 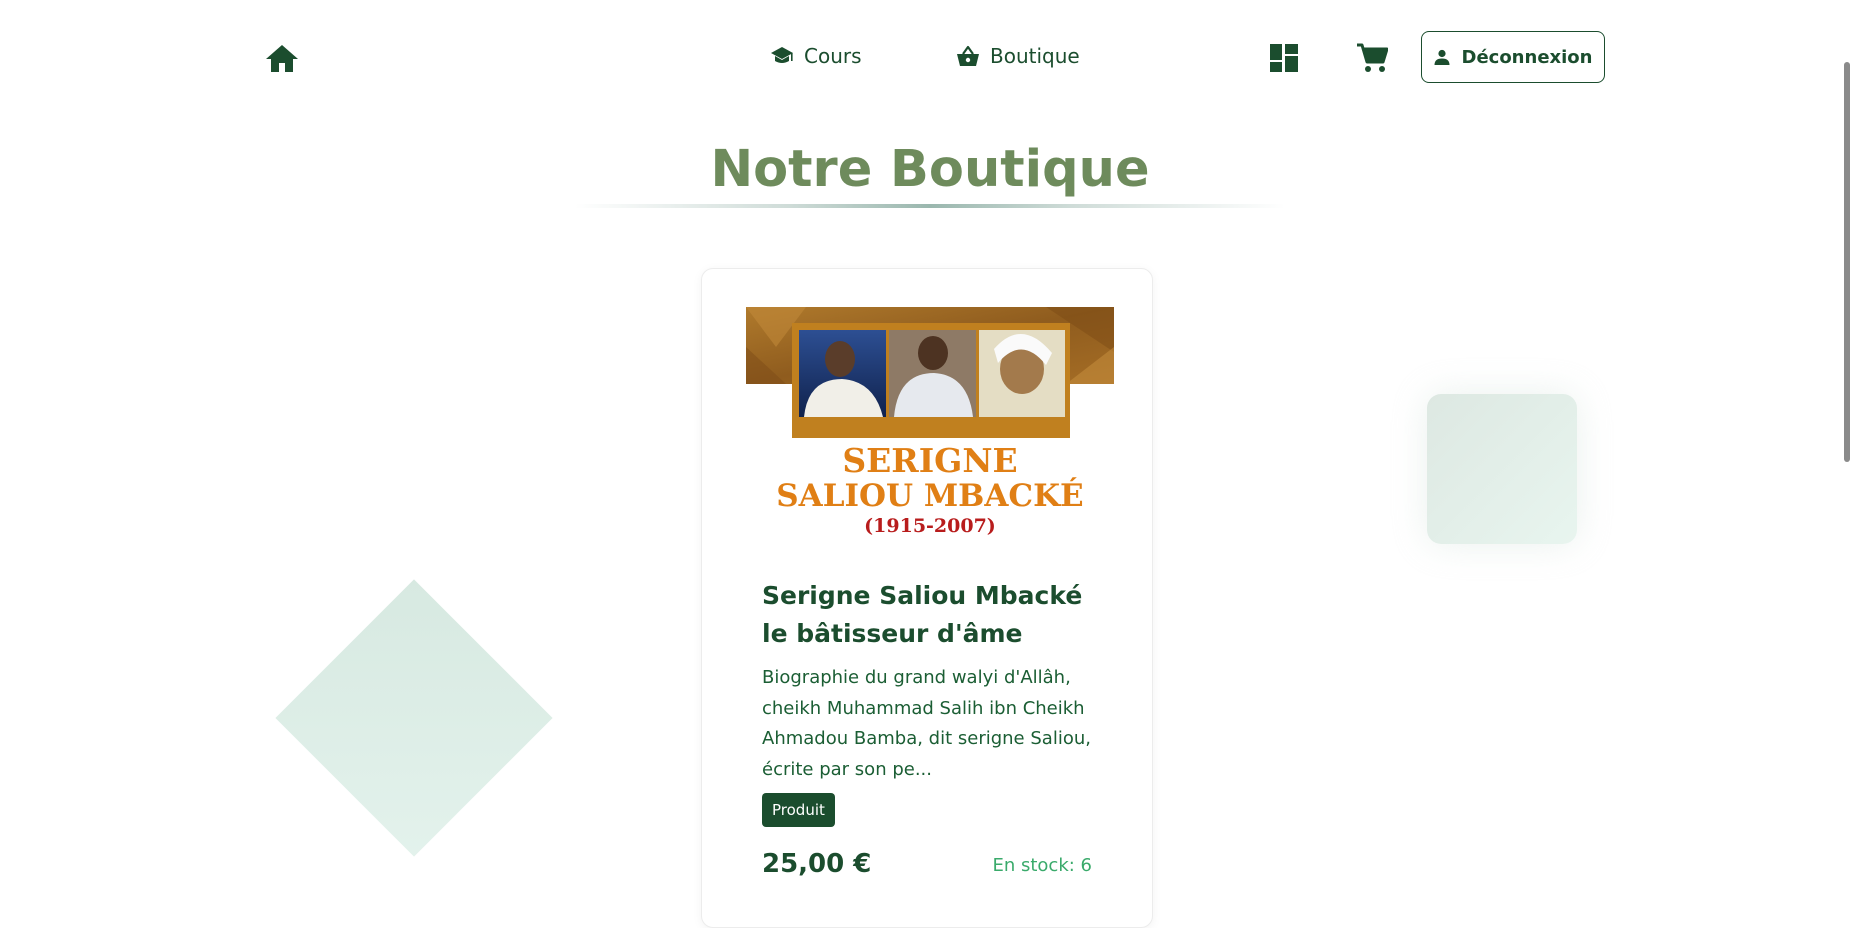 I want to click on scrollbar-thumb, so click(x=1847, y=262).